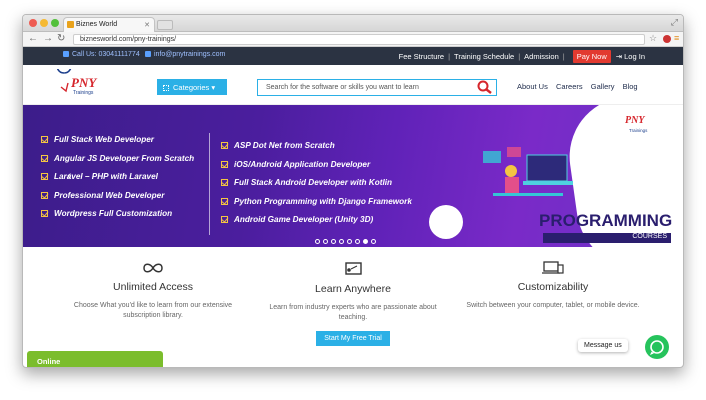  Describe the element at coordinates (44, 23) in the screenshot. I see `minimize-window-button` at that location.